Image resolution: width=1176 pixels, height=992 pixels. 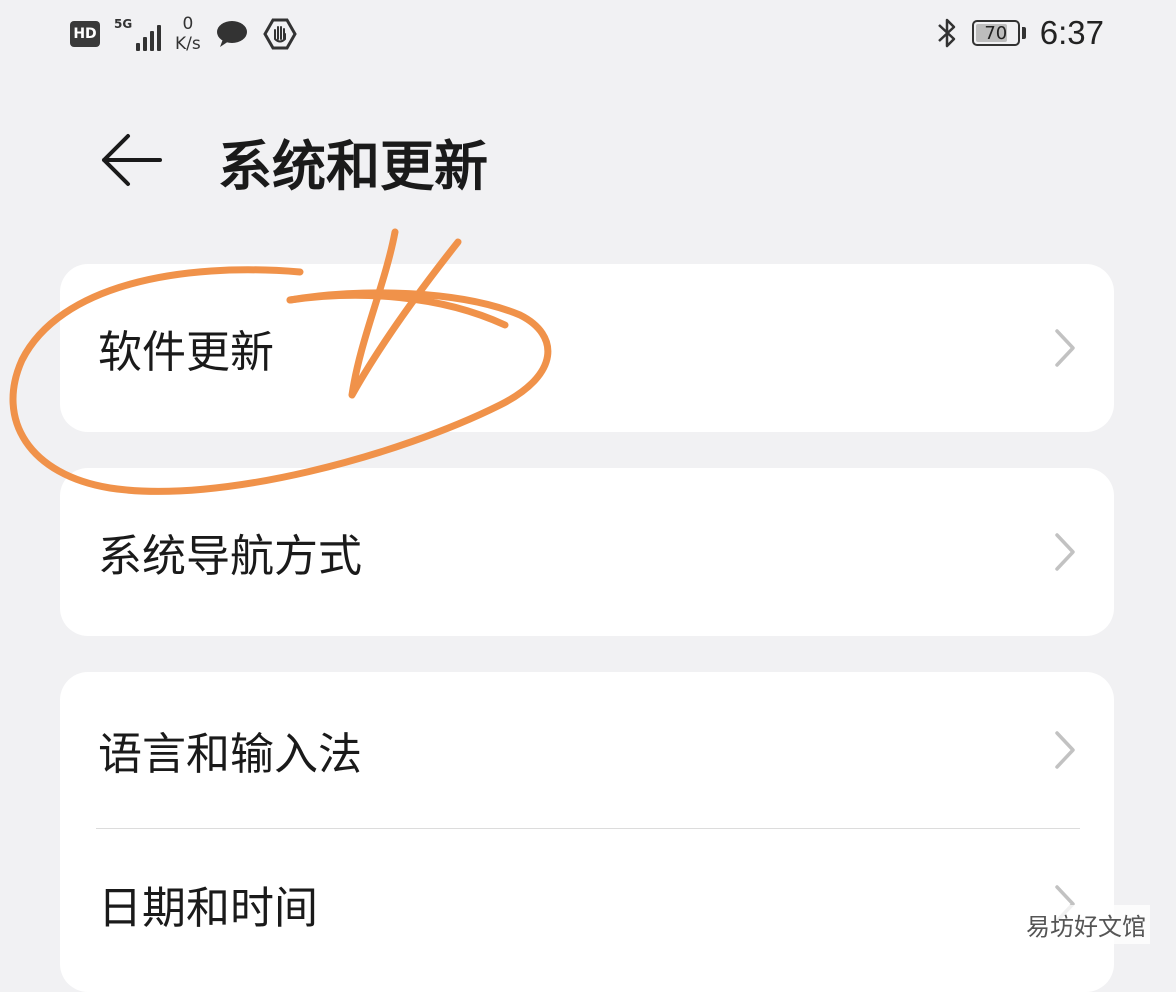 What do you see at coordinates (588, 40) in the screenshot?
I see `status-bar: HD 5G 0 K/s 70 6:37` at bounding box center [588, 40].